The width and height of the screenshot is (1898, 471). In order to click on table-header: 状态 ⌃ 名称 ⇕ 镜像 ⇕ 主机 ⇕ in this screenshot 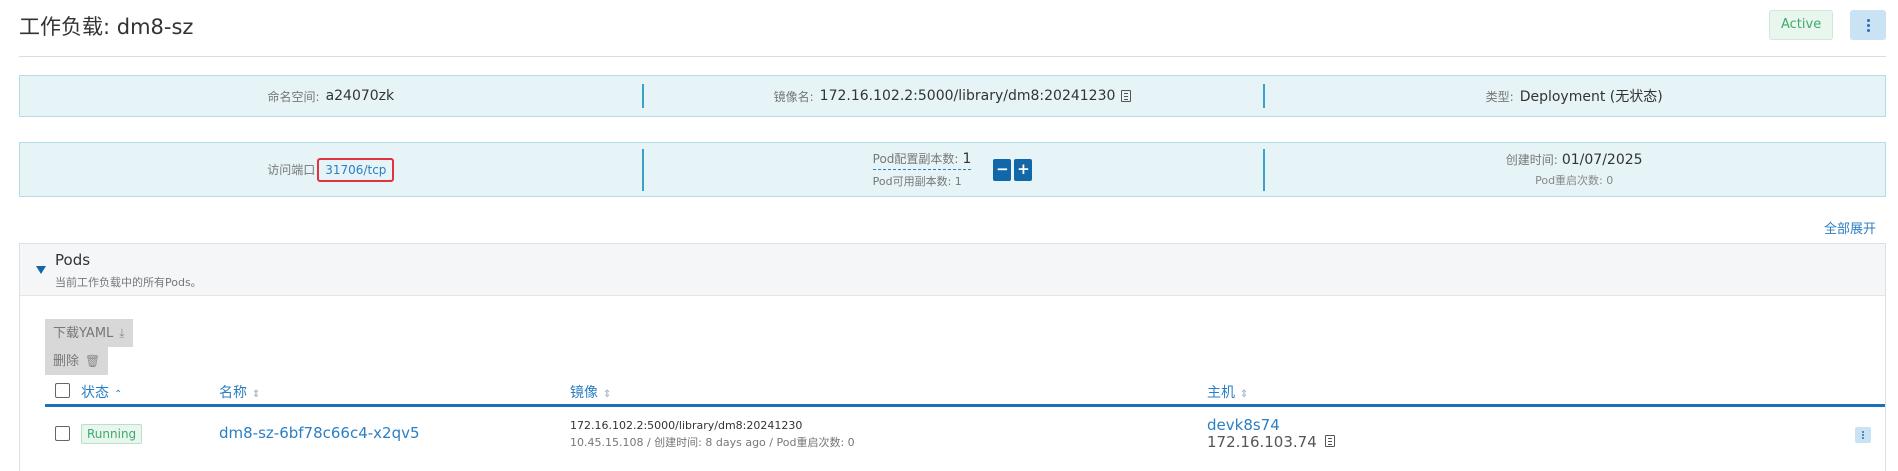, I will do `click(965, 390)`.